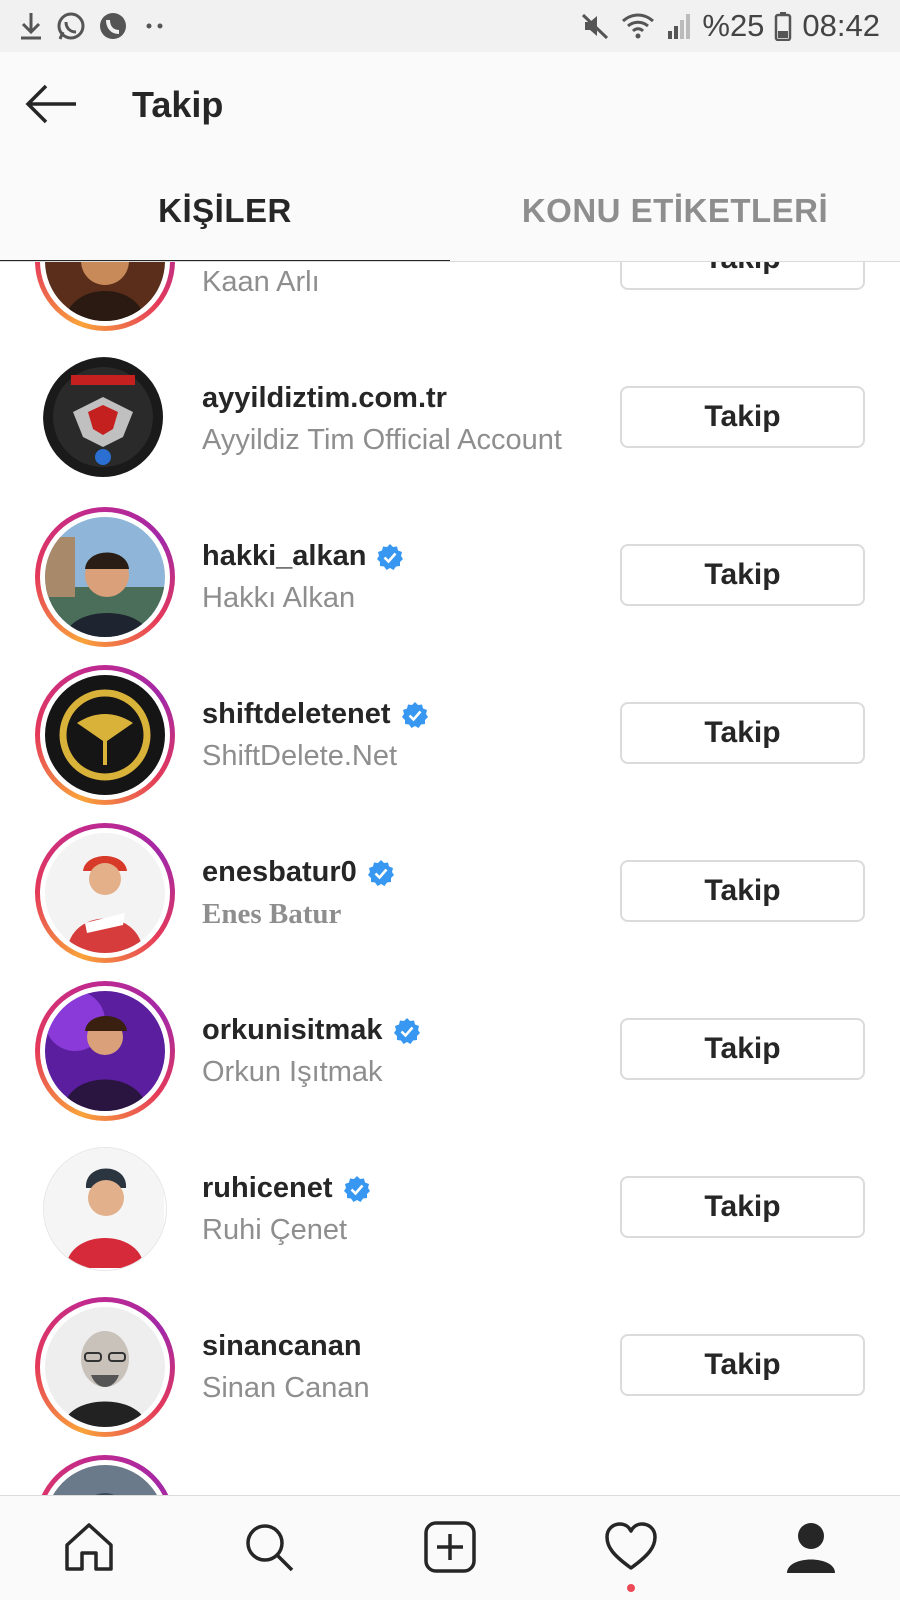  What do you see at coordinates (450, 891) in the screenshot?
I see `list-item: enesbatur0 Enes Batur Takip` at bounding box center [450, 891].